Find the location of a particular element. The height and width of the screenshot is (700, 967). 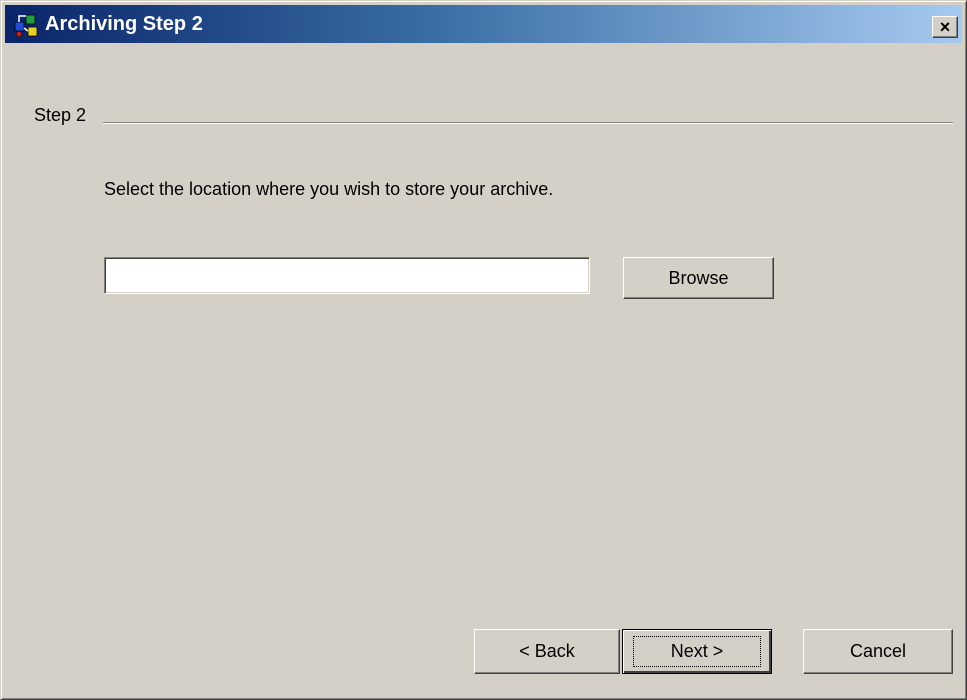

back-button-label: < Back is located at coordinates (547, 651).